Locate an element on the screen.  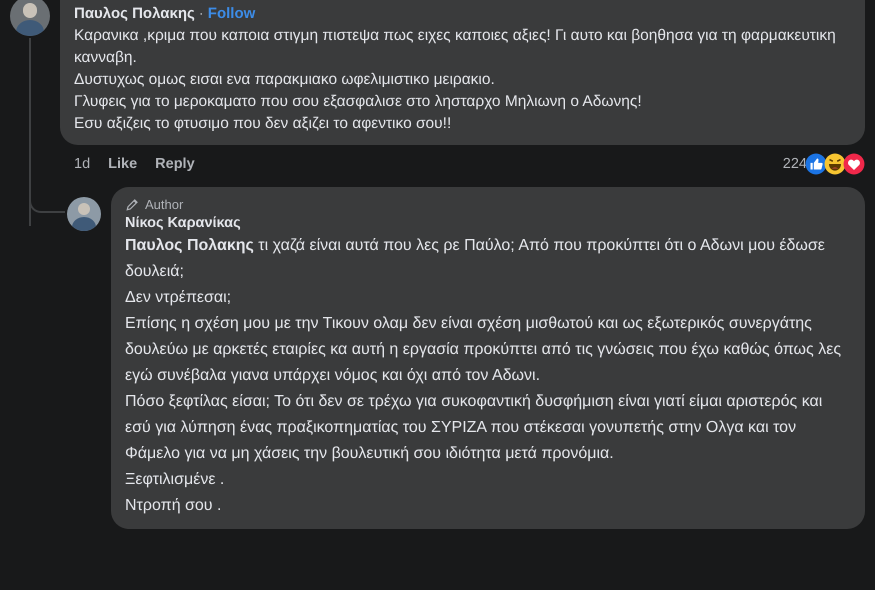
laughing-face-icon is located at coordinates (835, 164).